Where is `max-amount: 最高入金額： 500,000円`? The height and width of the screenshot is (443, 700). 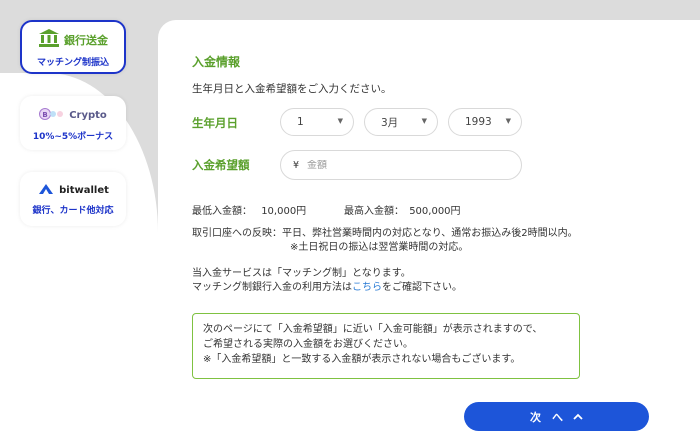 max-amount: 最高入金額： 500,000円 is located at coordinates (402, 209).